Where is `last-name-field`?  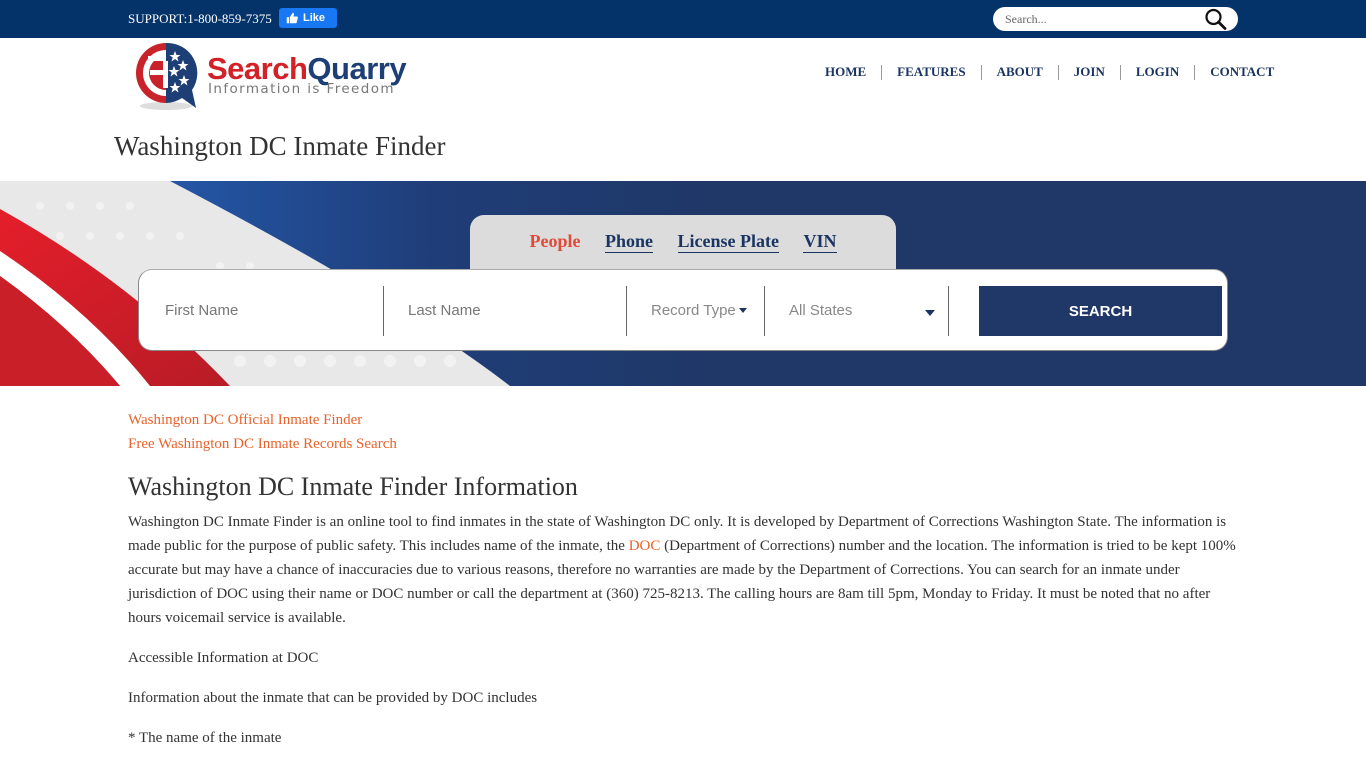
last-name-field is located at coordinates (513, 310).